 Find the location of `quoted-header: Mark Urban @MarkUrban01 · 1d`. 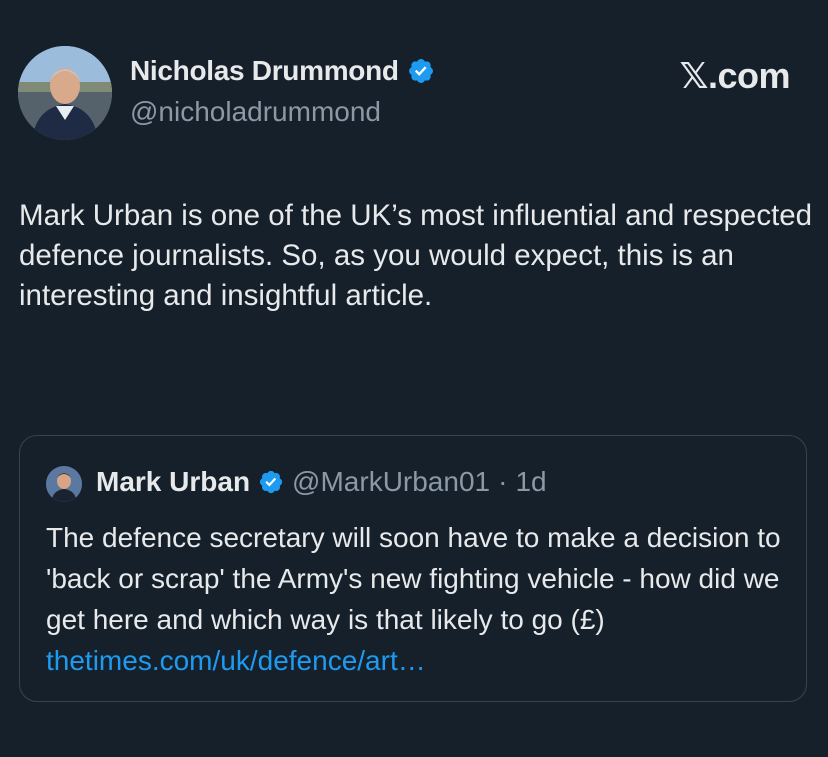

quoted-header: Mark Urban @MarkUrban01 · 1d is located at coordinates (321, 482).